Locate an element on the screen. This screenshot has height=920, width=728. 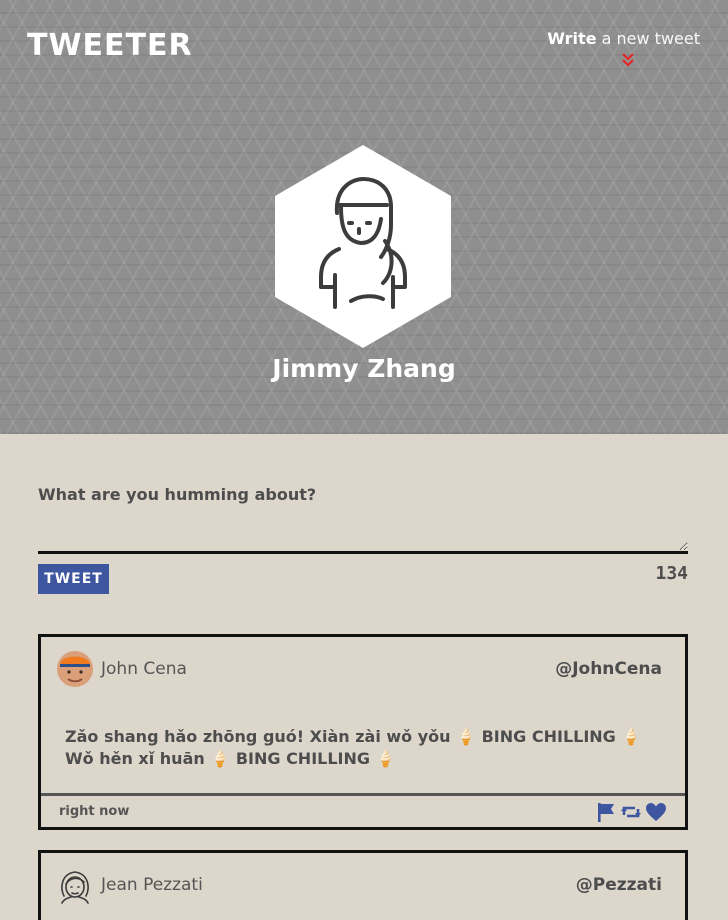
write-new-tweet-strong: Write is located at coordinates (572, 38).